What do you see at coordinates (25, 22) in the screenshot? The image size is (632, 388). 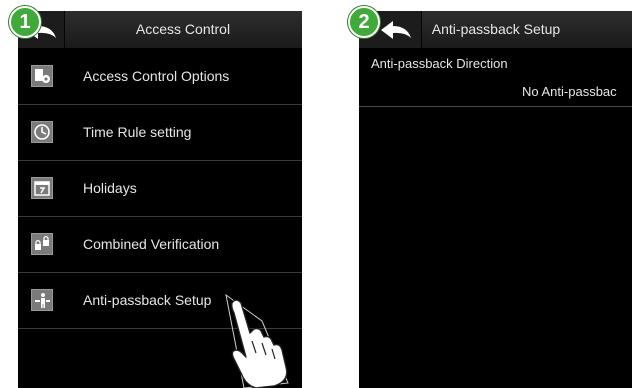 I see `step-1-badge: 1` at bounding box center [25, 22].